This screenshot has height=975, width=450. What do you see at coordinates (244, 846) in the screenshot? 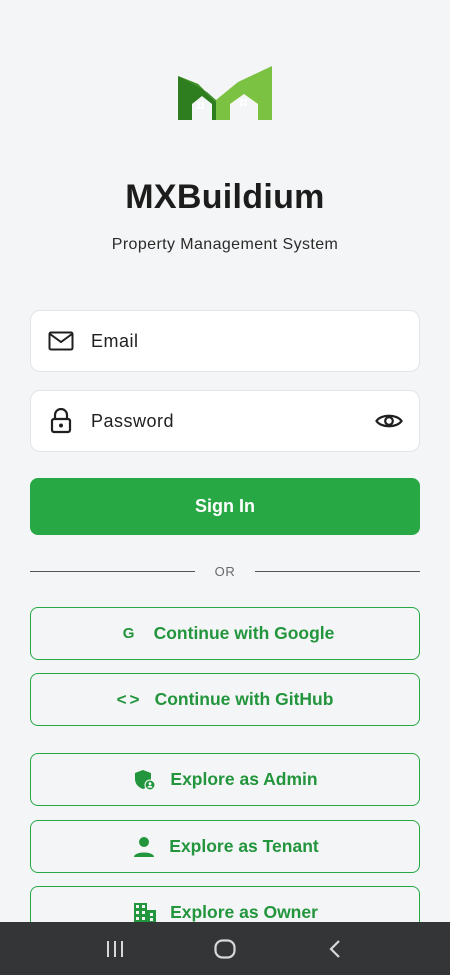
I see `tenant-button-label: Explore as Tenant` at bounding box center [244, 846].